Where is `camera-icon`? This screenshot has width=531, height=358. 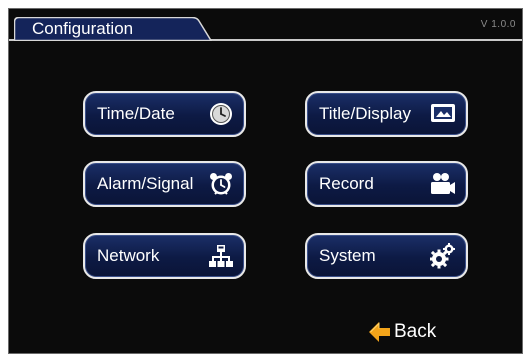
camera-icon is located at coordinates (443, 184).